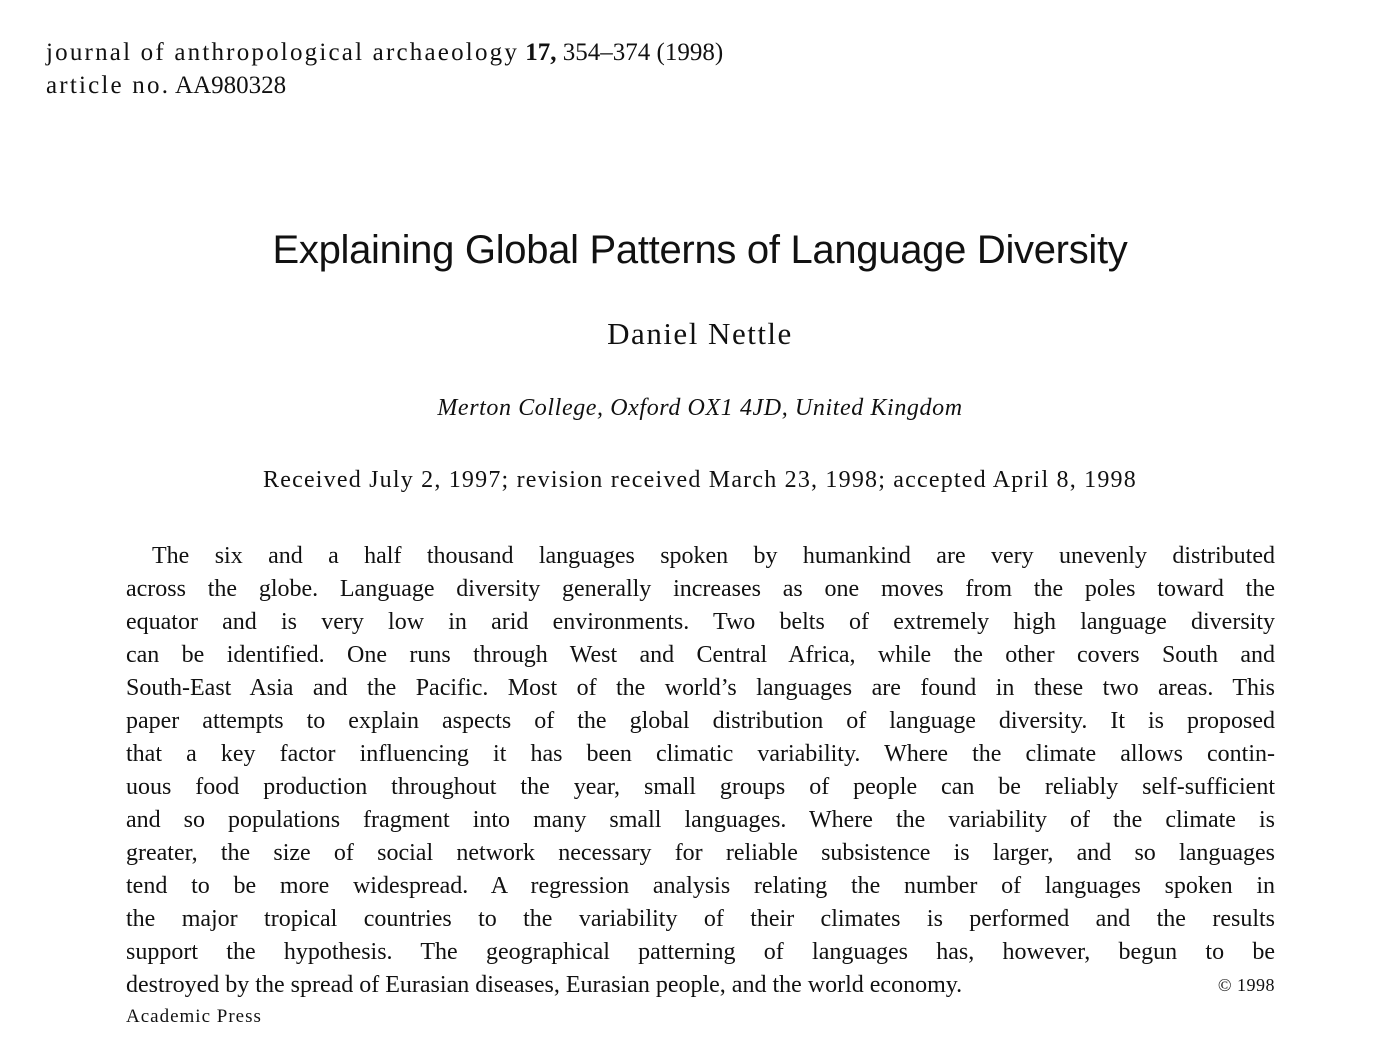 Image resolution: width=1400 pixels, height=1044 pixels. Describe the element at coordinates (231, 85) in the screenshot. I see `article-number: AA980328` at that location.